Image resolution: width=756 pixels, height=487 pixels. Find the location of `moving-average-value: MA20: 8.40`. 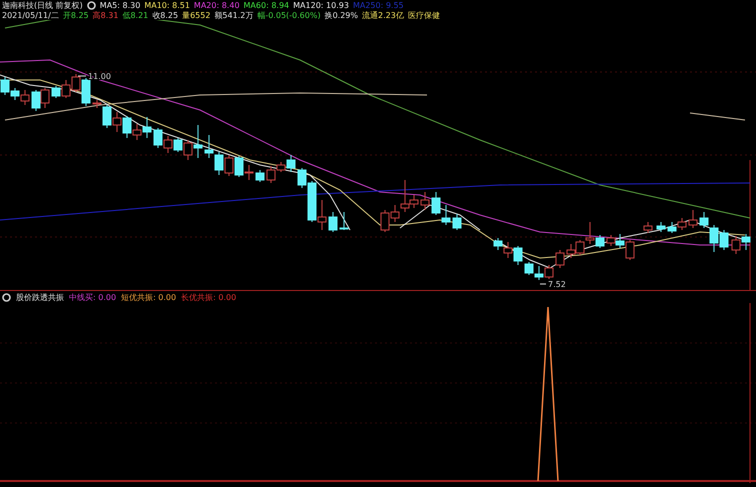

moving-average-value: MA20: 8.40 is located at coordinates (217, 5).